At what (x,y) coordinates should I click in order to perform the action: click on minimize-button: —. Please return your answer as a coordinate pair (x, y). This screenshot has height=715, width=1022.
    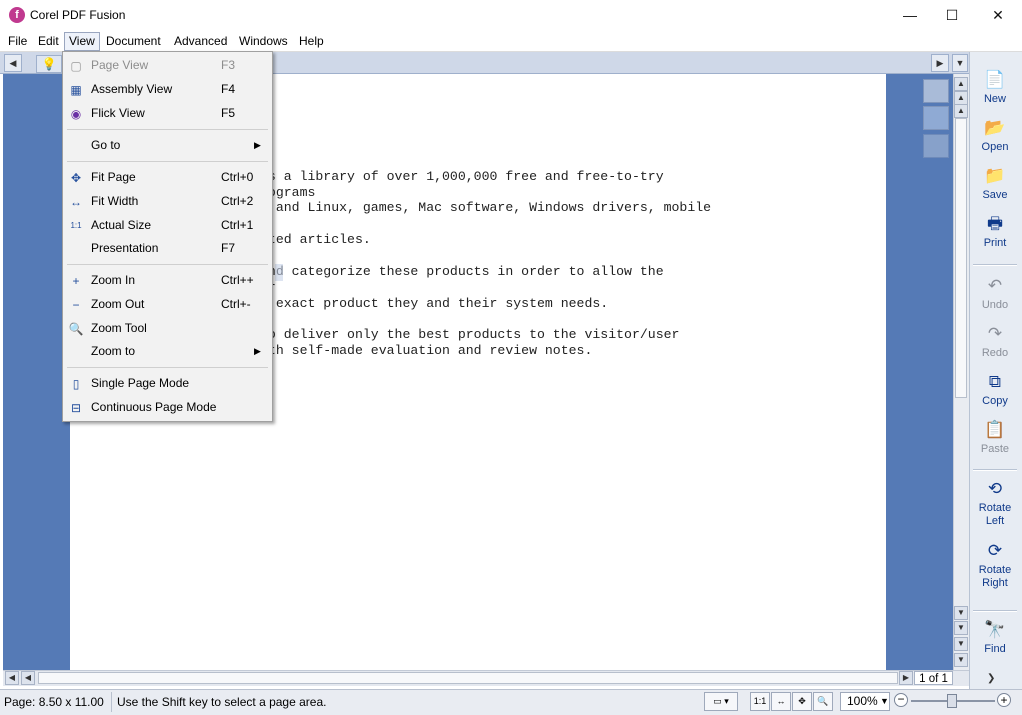
    Looking at the image, I should click on (910, 15).